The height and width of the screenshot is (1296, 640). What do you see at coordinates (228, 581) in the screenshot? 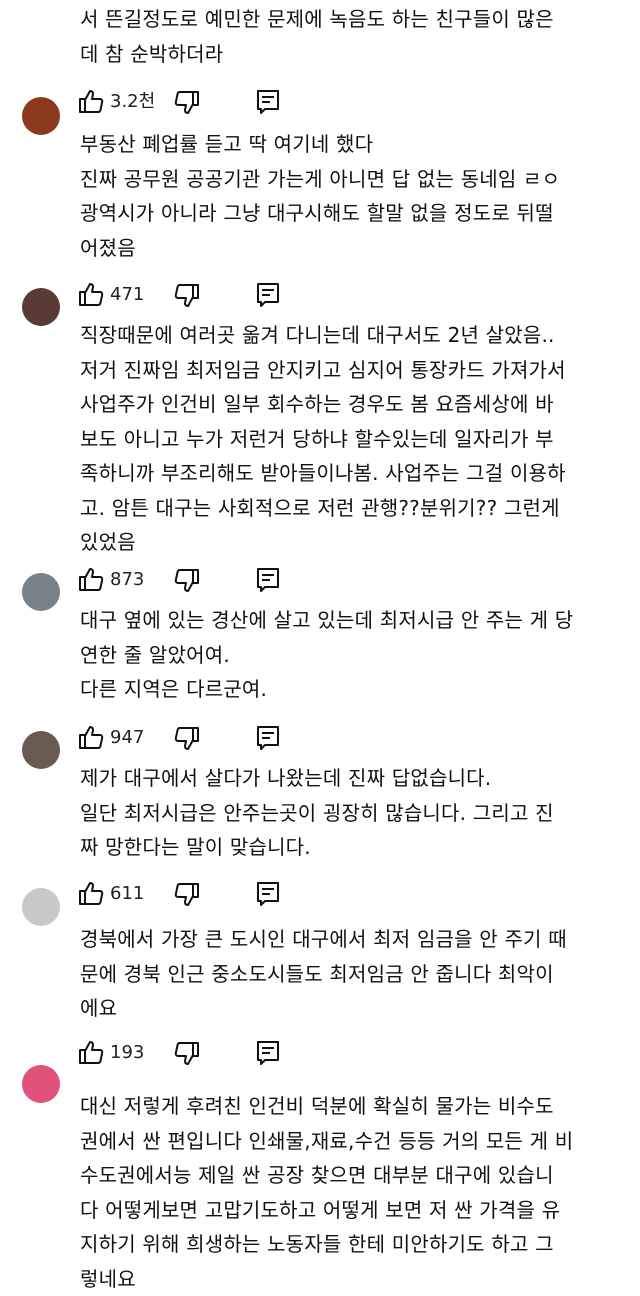
I see `comment-actions: 873` at bounding box center [228, 581].